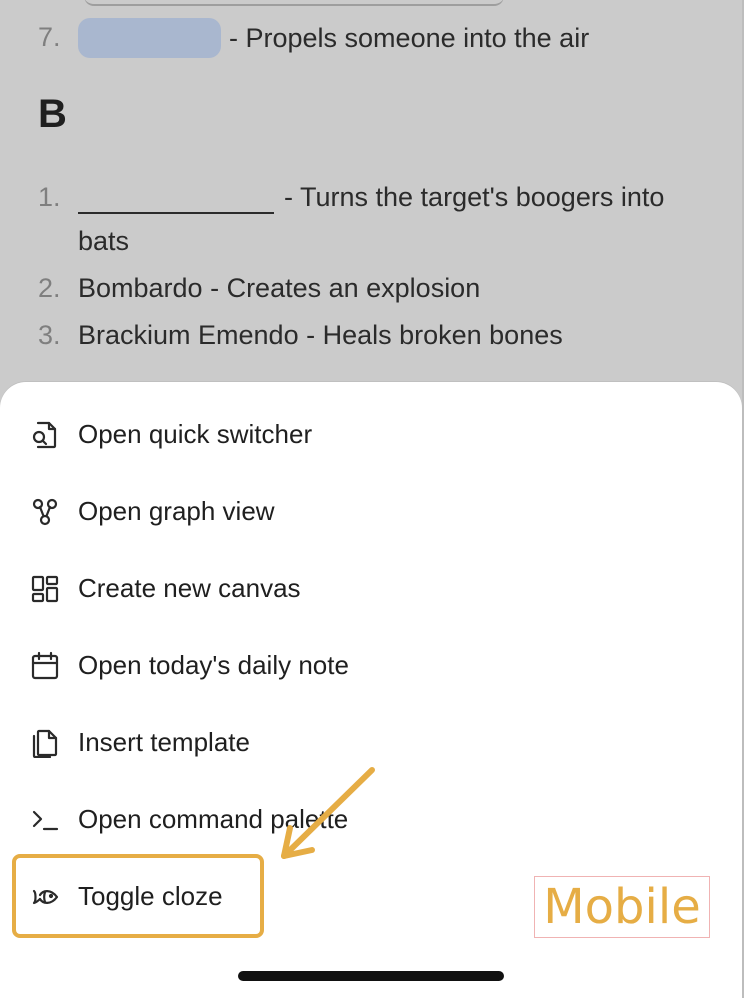 This screenshot has width=744, height=998. I want to click on list-item: - Propels someone into the air, so click(334, 39).